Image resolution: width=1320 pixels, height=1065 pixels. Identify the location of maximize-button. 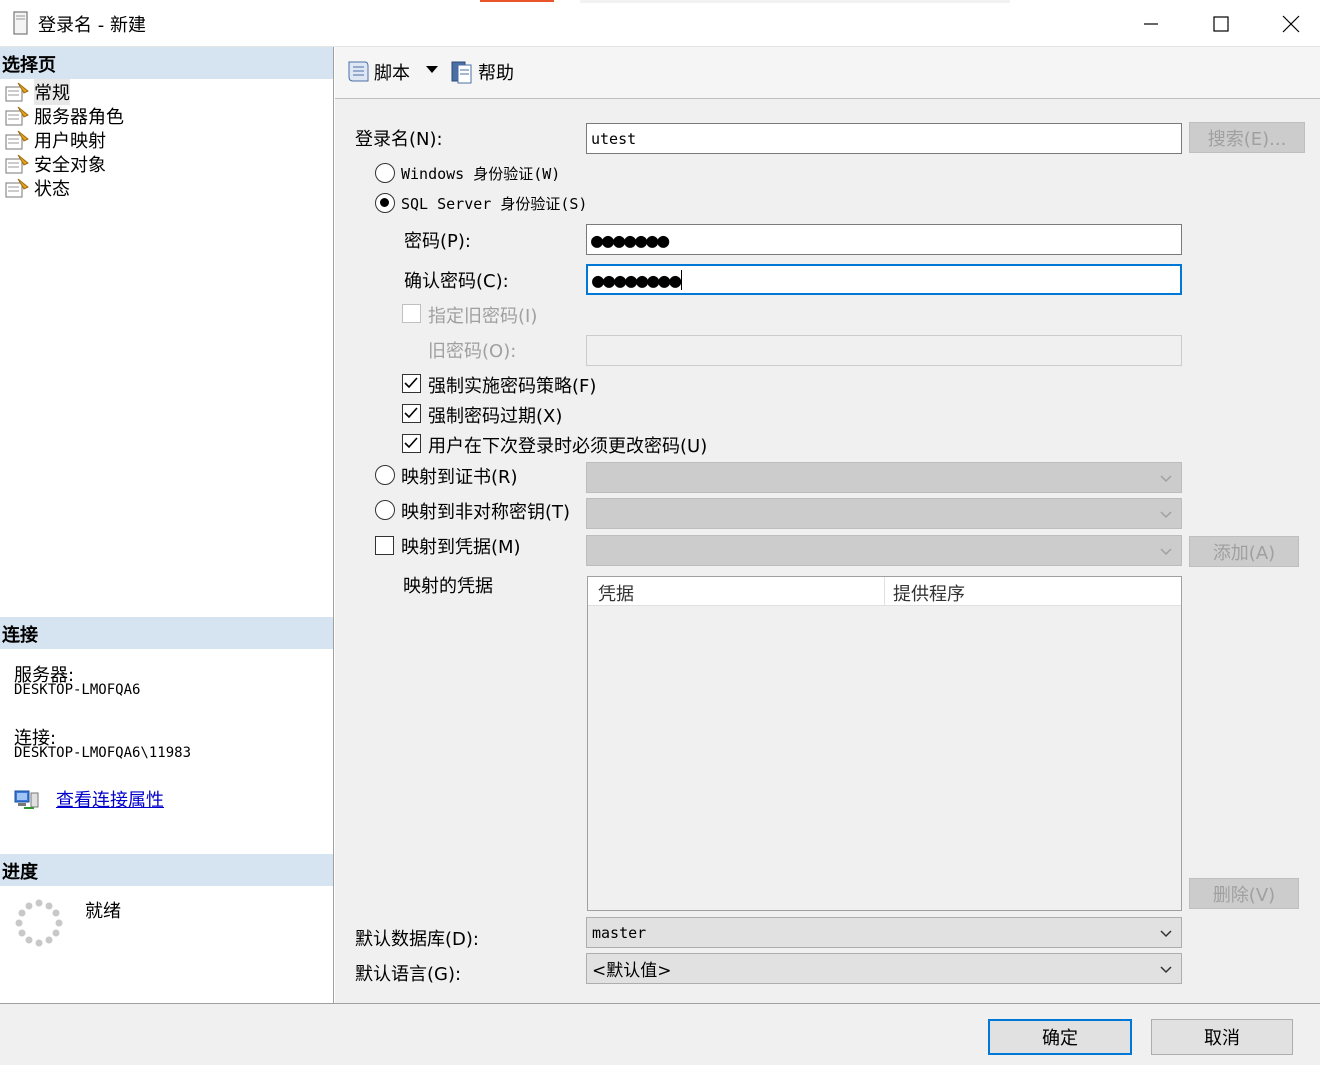
(1221, 23).